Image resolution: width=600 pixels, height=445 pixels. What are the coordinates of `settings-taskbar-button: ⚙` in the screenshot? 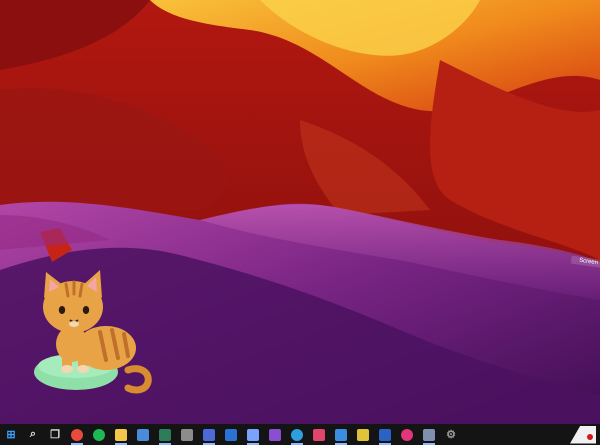 It's located at (451, 434).